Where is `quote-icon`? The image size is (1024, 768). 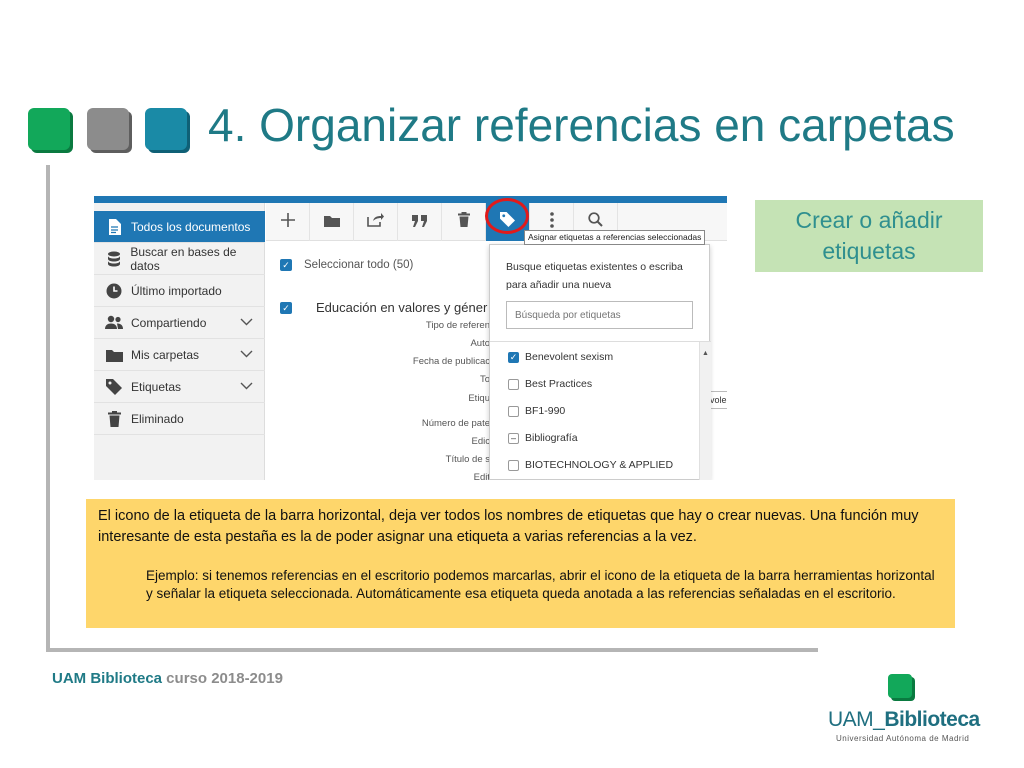
quote-icon is located at coordinates (419, 222).